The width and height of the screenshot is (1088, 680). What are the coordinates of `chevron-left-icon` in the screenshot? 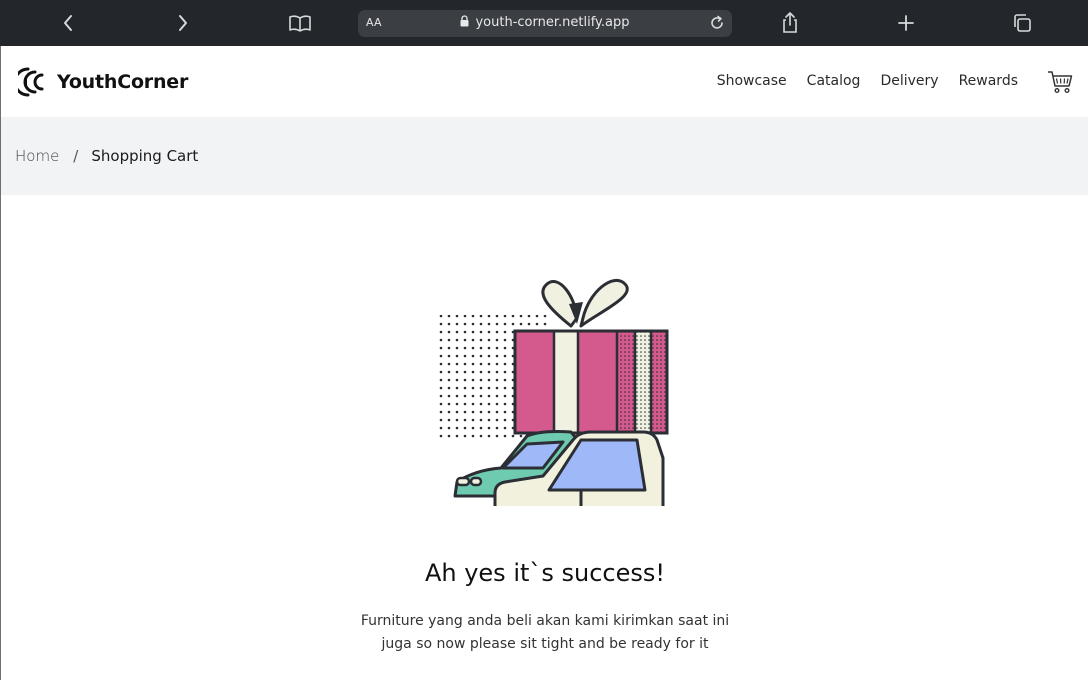 It's located at (68, 23).